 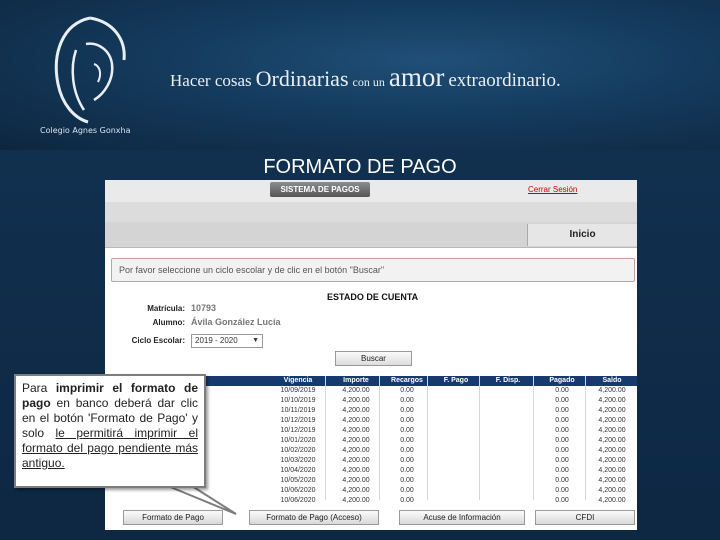 I want to click on table-cell: 10/03/2020, so click(x=298, y=460).